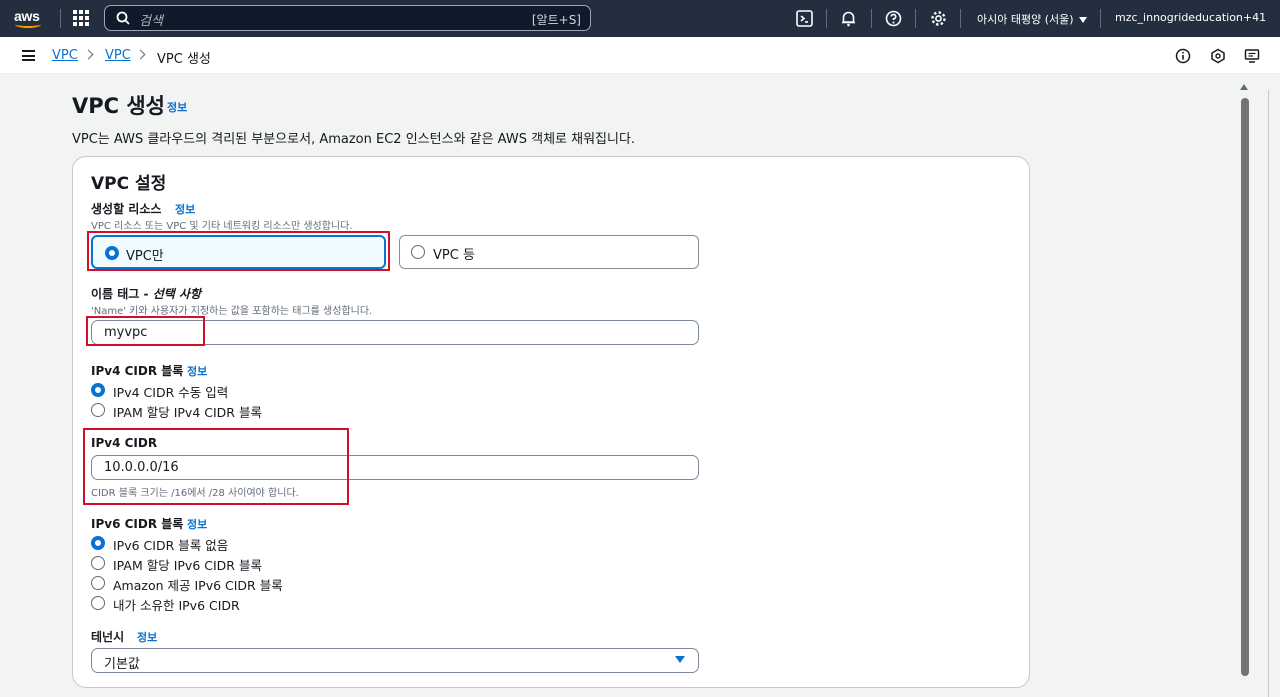  What do you see at coordinates (119, 106) in the screenshot?
I see `page-title: VPC 생성` at bounding box center [119, 106].